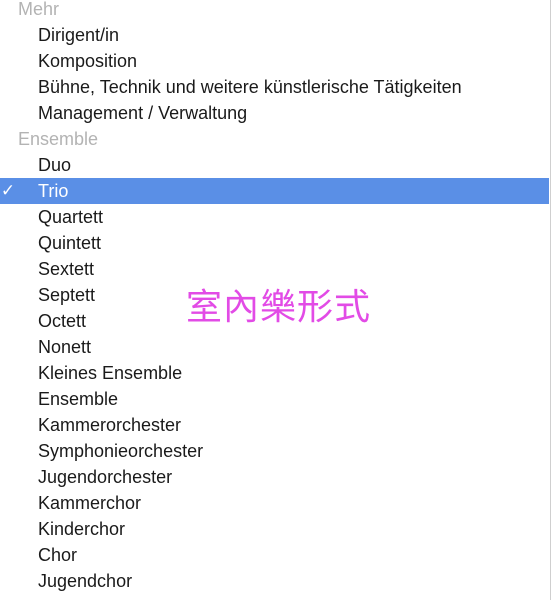 This screenshot has height=600, width=551. Describe the element at coordinates (274, 113) in the screenshot. I see `menu-item-management: Management / Verwaltung` at that location.